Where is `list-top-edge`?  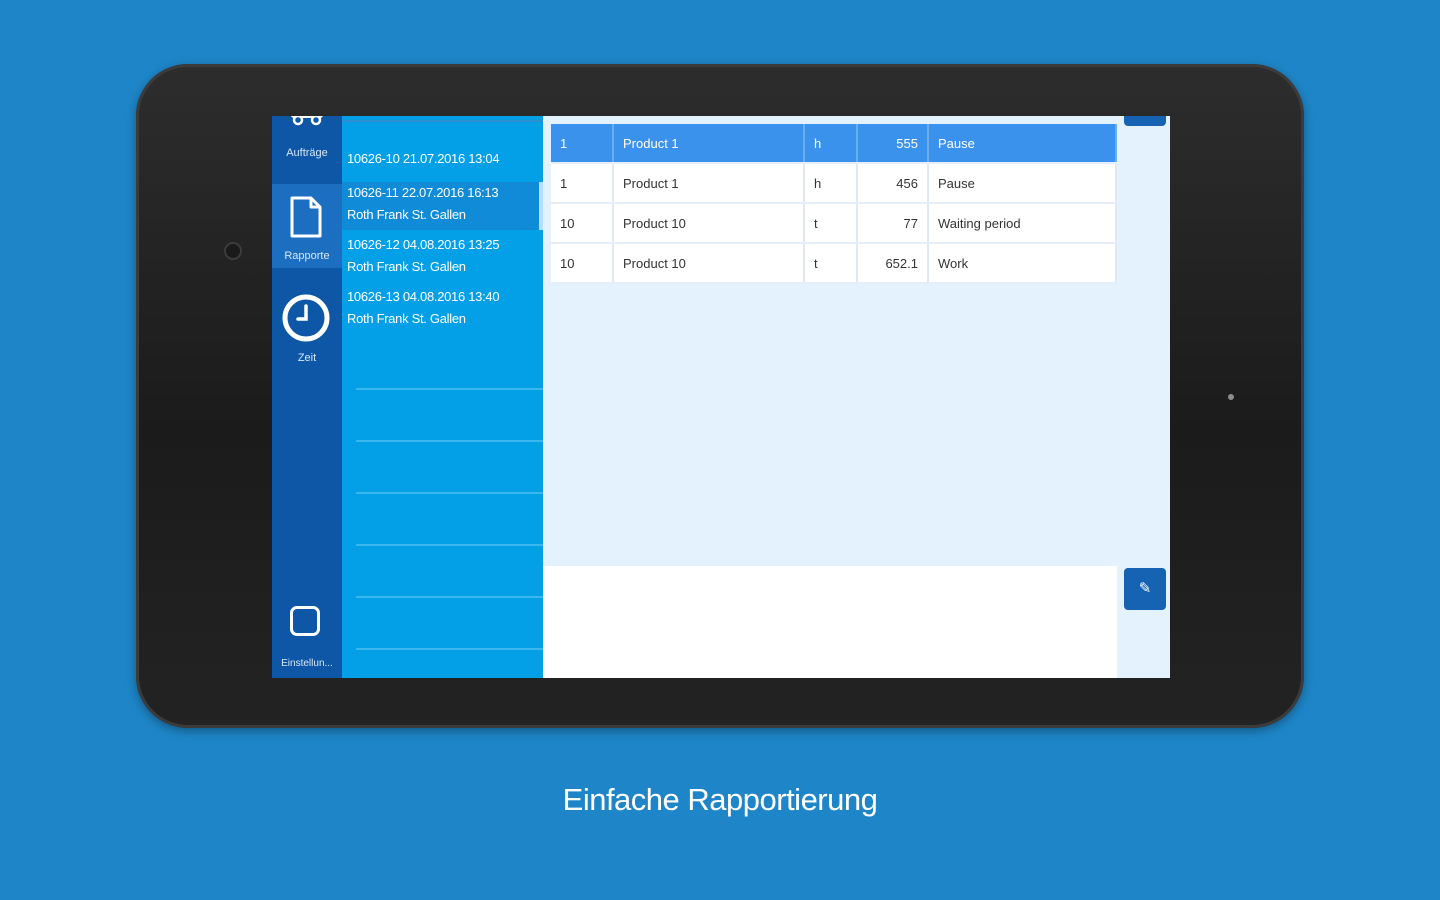
list-top-edge is located at coordinates (442, 119).